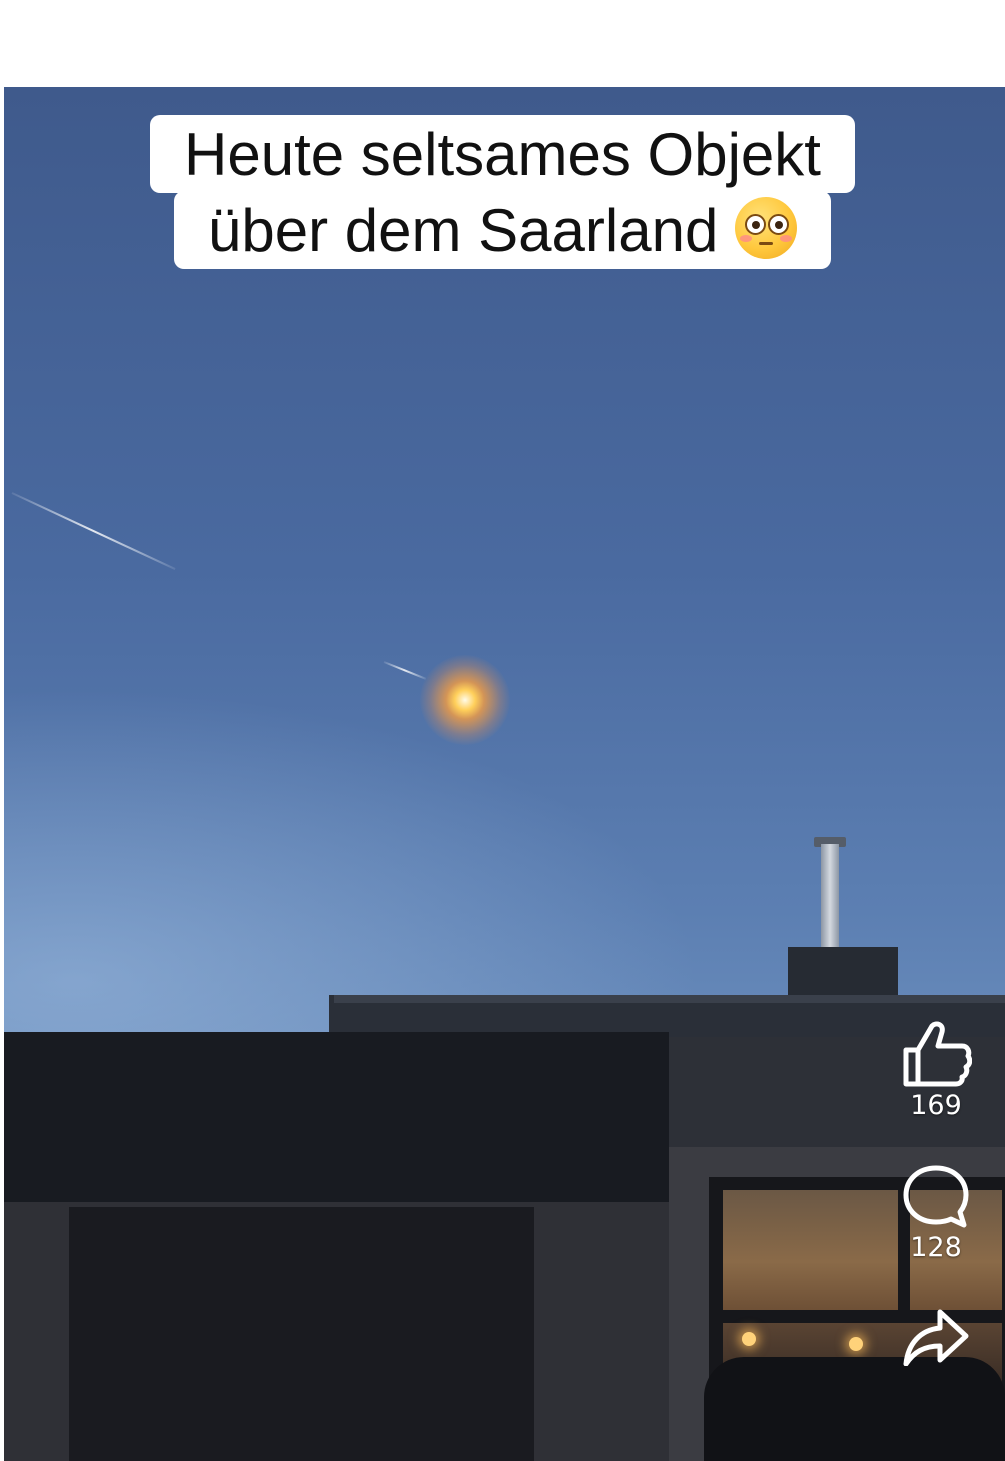 Image resolution: width=1005 pixels, height=1461 pixels. What do you see at coordinates (669, 999) in the screenshot?
I see `roof-edge` at bounding box center [669, 999].